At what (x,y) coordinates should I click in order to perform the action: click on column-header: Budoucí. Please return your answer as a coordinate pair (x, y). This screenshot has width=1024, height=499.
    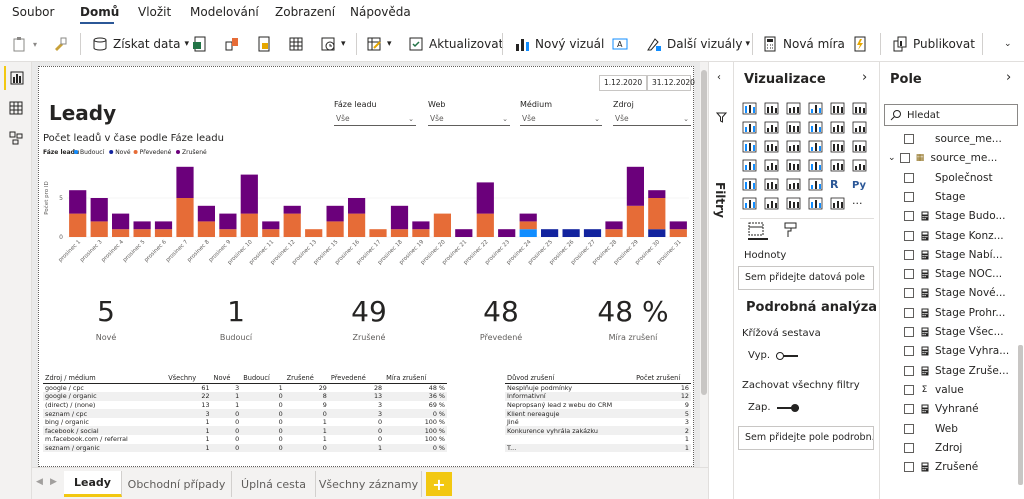
    Looking at the image, I should click on (263, 379).